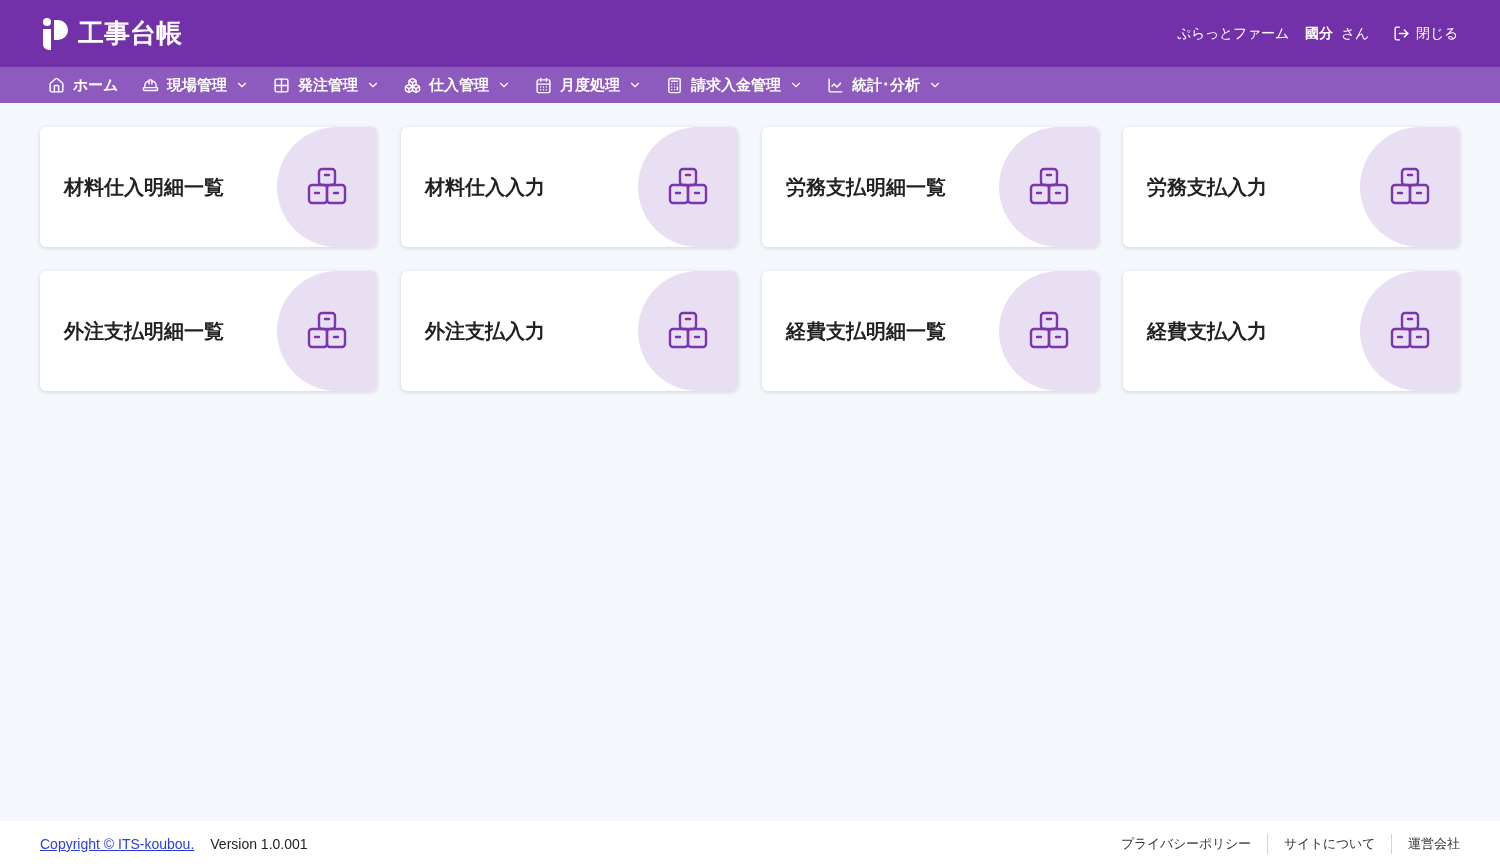 This screenshot has width=1500, height=867. Describe the element at coordinates (1321, 844) in the screenshot. I see `footer-link: サイトについて` at that location.